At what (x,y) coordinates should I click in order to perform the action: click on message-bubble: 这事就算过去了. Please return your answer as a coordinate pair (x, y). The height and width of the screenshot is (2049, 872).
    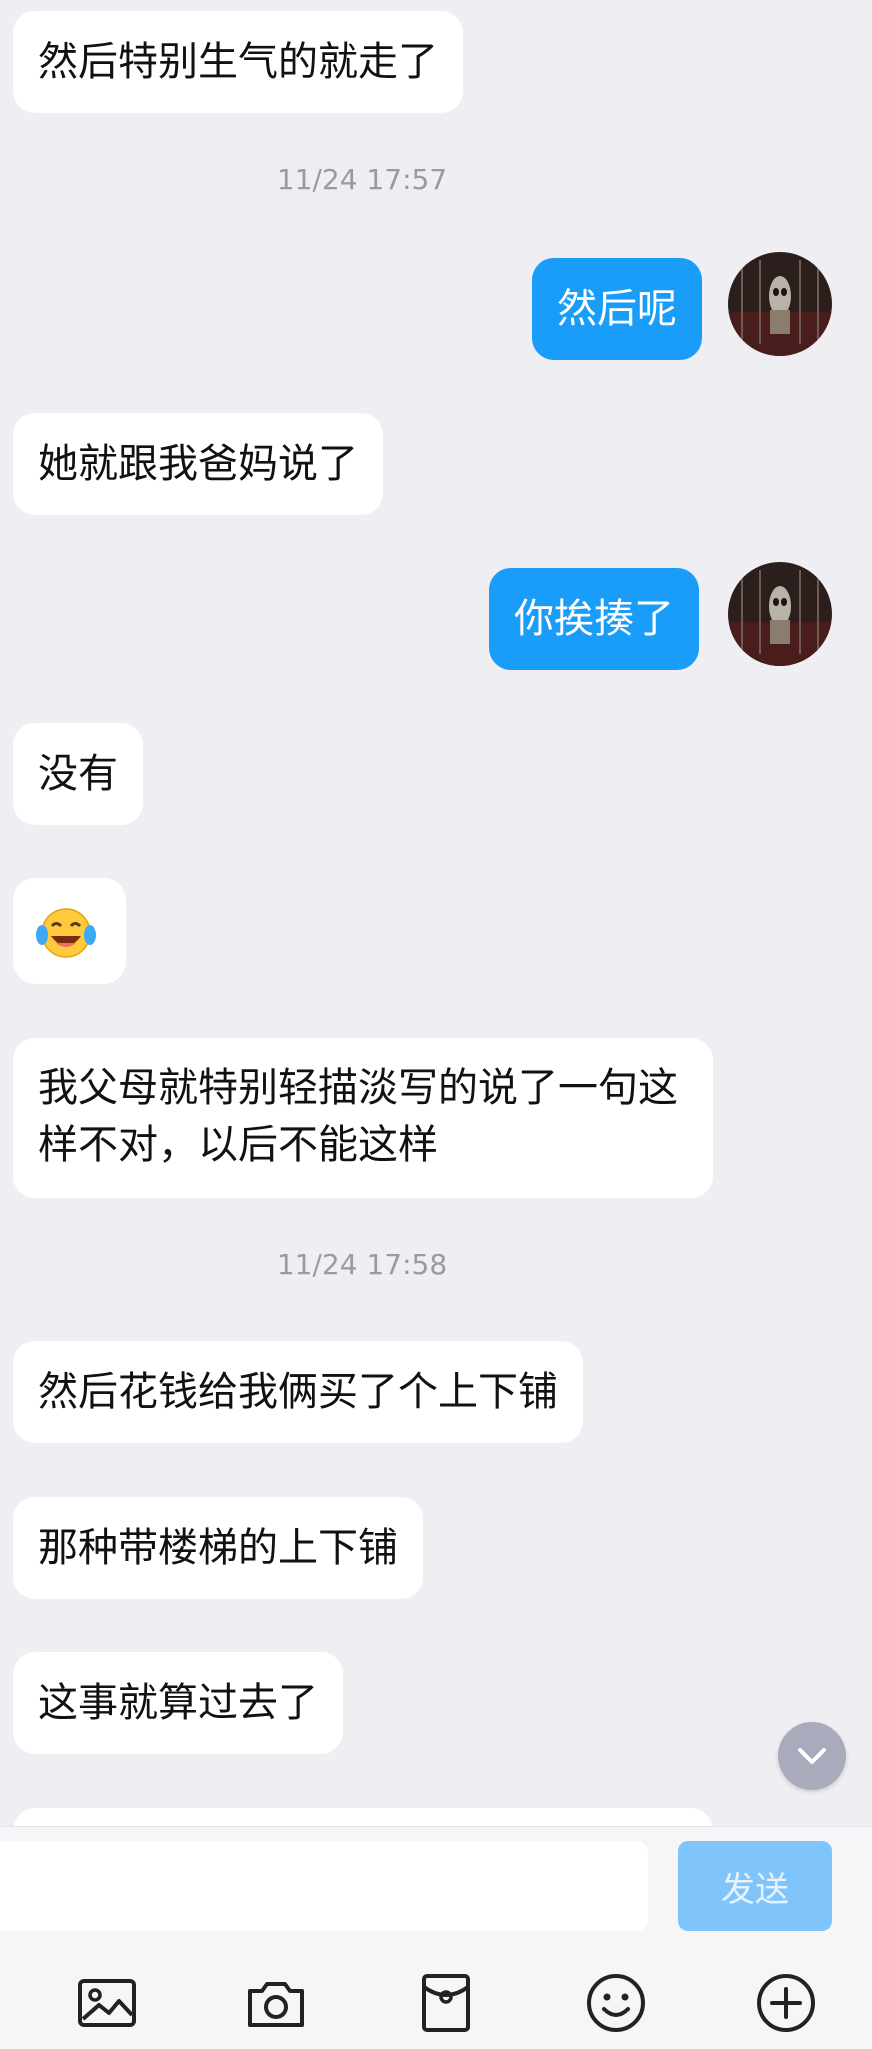
    Looking at the image, I should click on (178, 1703).